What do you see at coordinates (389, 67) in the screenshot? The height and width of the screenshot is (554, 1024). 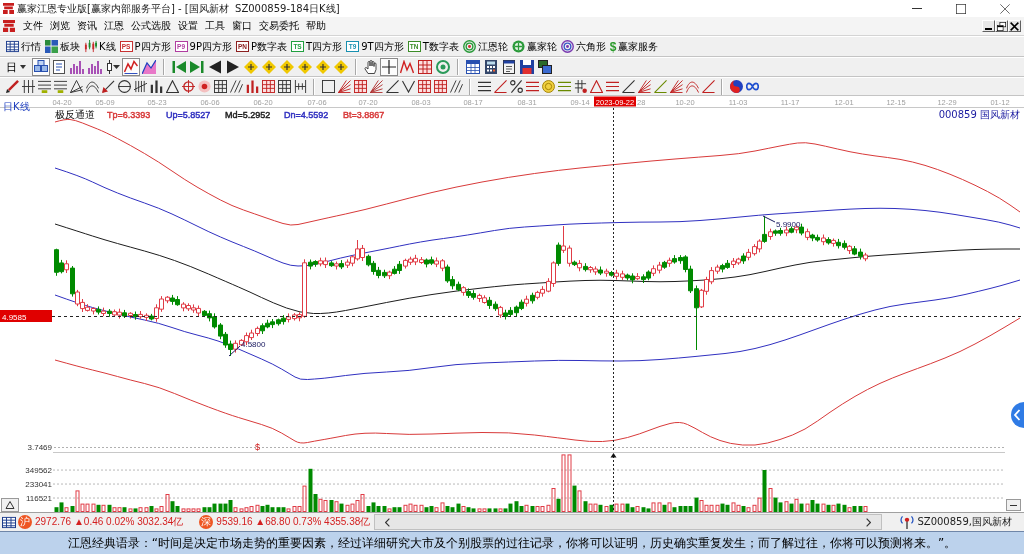 I see `plus-icon` at bounding box center [389, 67].